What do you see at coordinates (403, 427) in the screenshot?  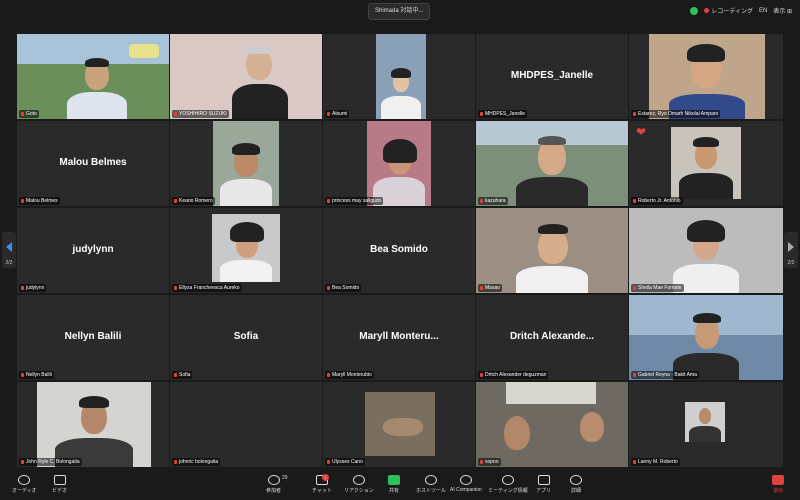 I see `hands` at bounding box center [403, 427].